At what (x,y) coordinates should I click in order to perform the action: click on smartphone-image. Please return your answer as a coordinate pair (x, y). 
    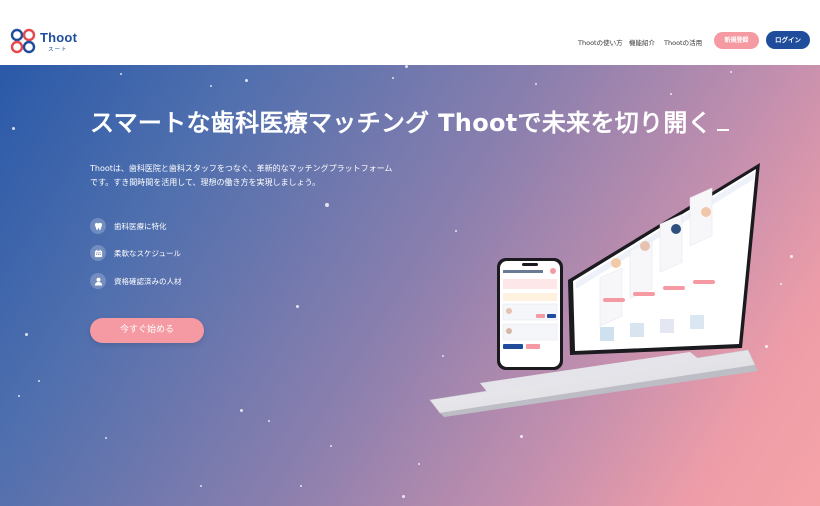
    Looking at the image, I should click on (530, 314).